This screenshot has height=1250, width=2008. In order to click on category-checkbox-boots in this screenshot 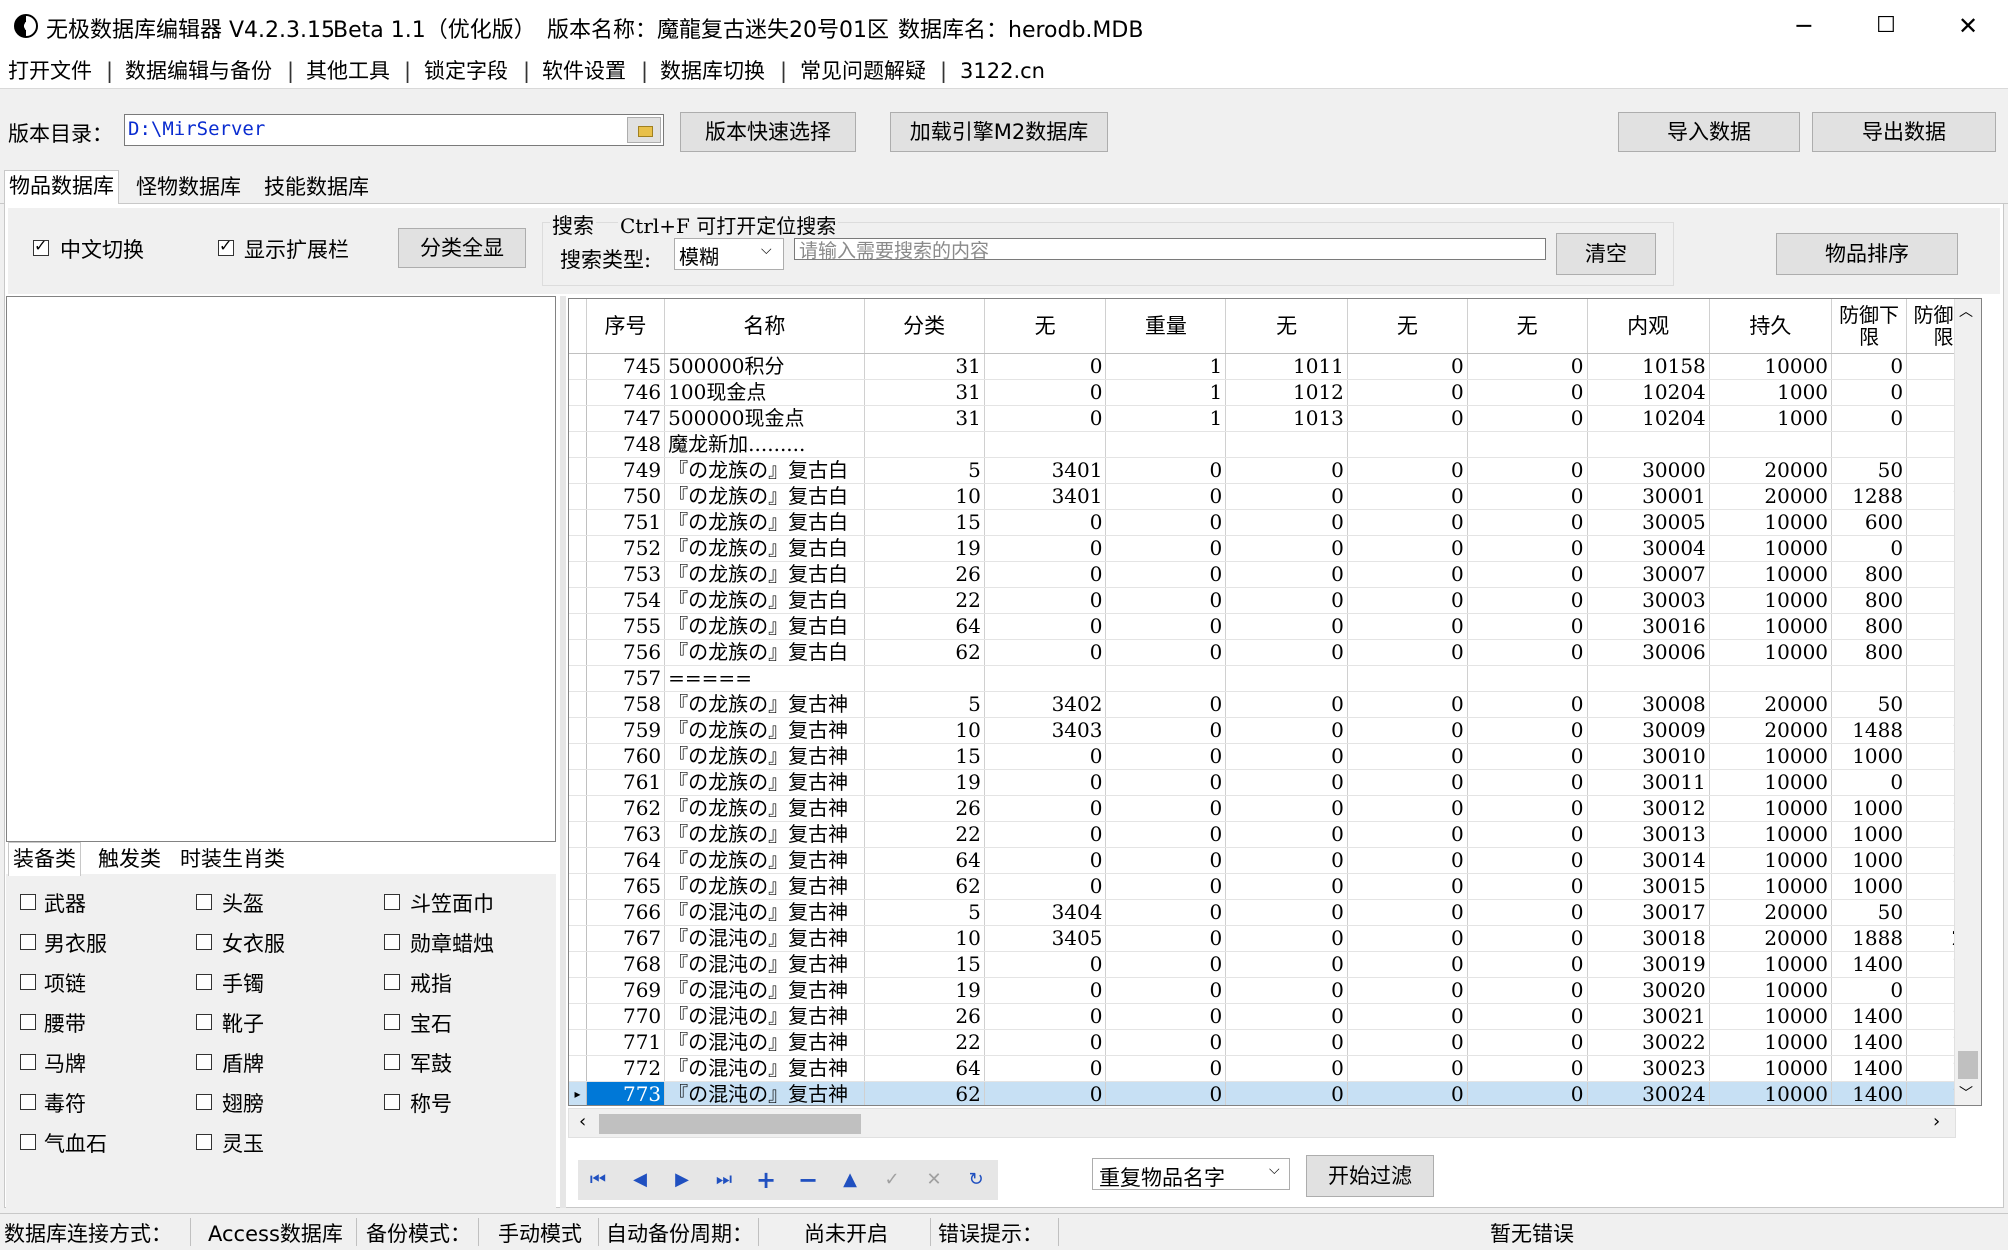, I will do `click(204, 1022)`.